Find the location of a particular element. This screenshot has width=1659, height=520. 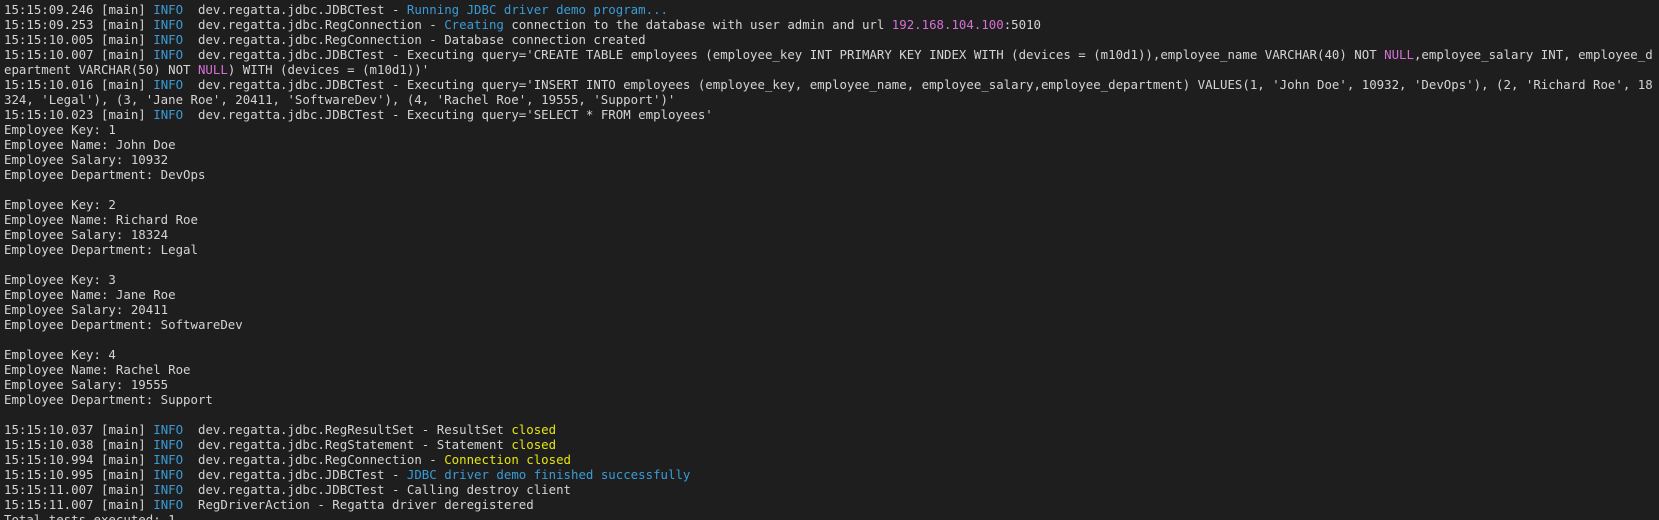

output-line: Employee Salary: 18324 is located at coordinates (86, 234).